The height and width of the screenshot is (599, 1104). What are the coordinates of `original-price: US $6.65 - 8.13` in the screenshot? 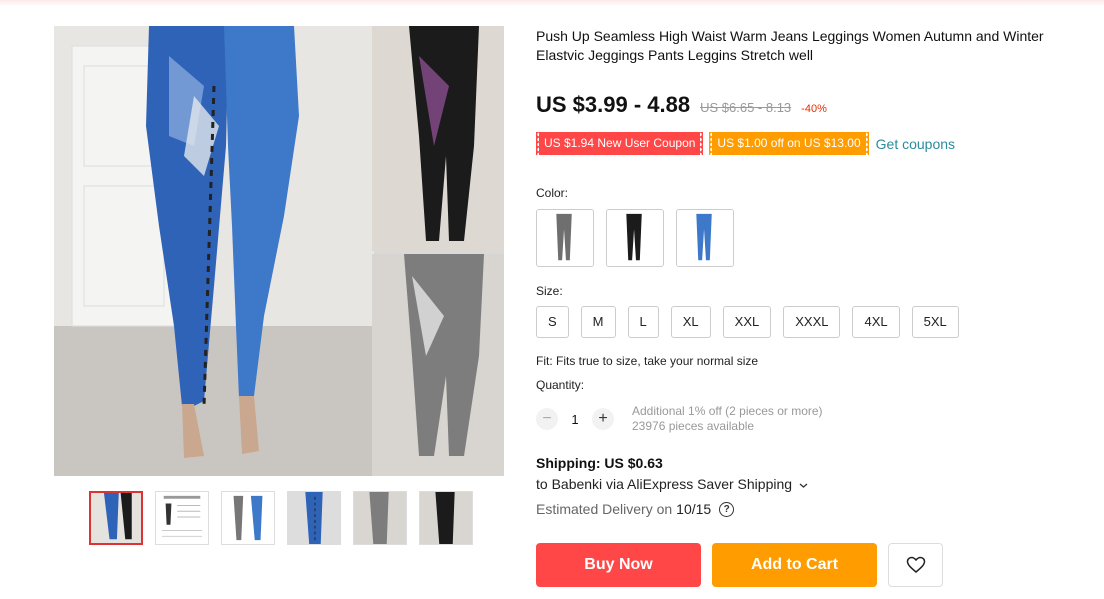 It's located at (746, 107).